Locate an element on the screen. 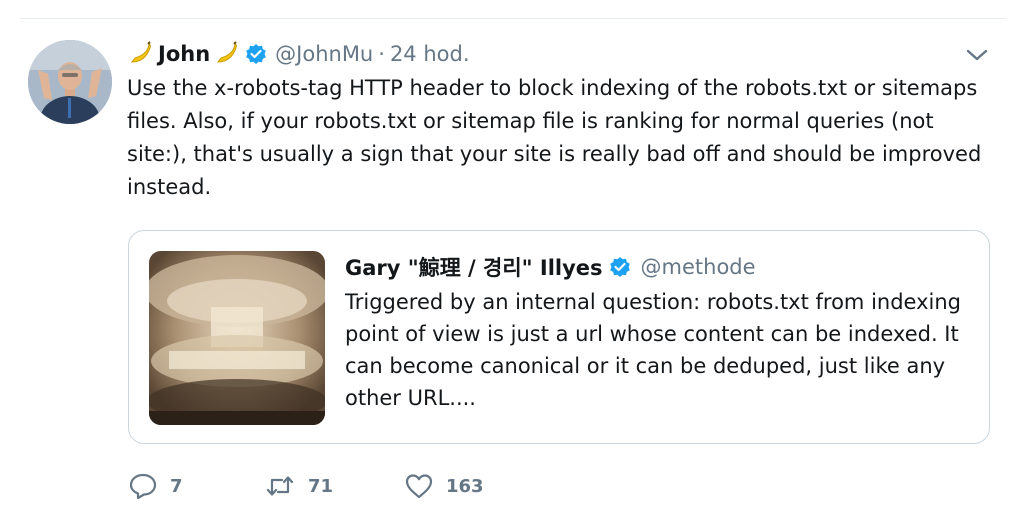 Image resolution: width=1024 pixels, height=514 pixels. reply-button: 7 is located at coordinates (196, 486).